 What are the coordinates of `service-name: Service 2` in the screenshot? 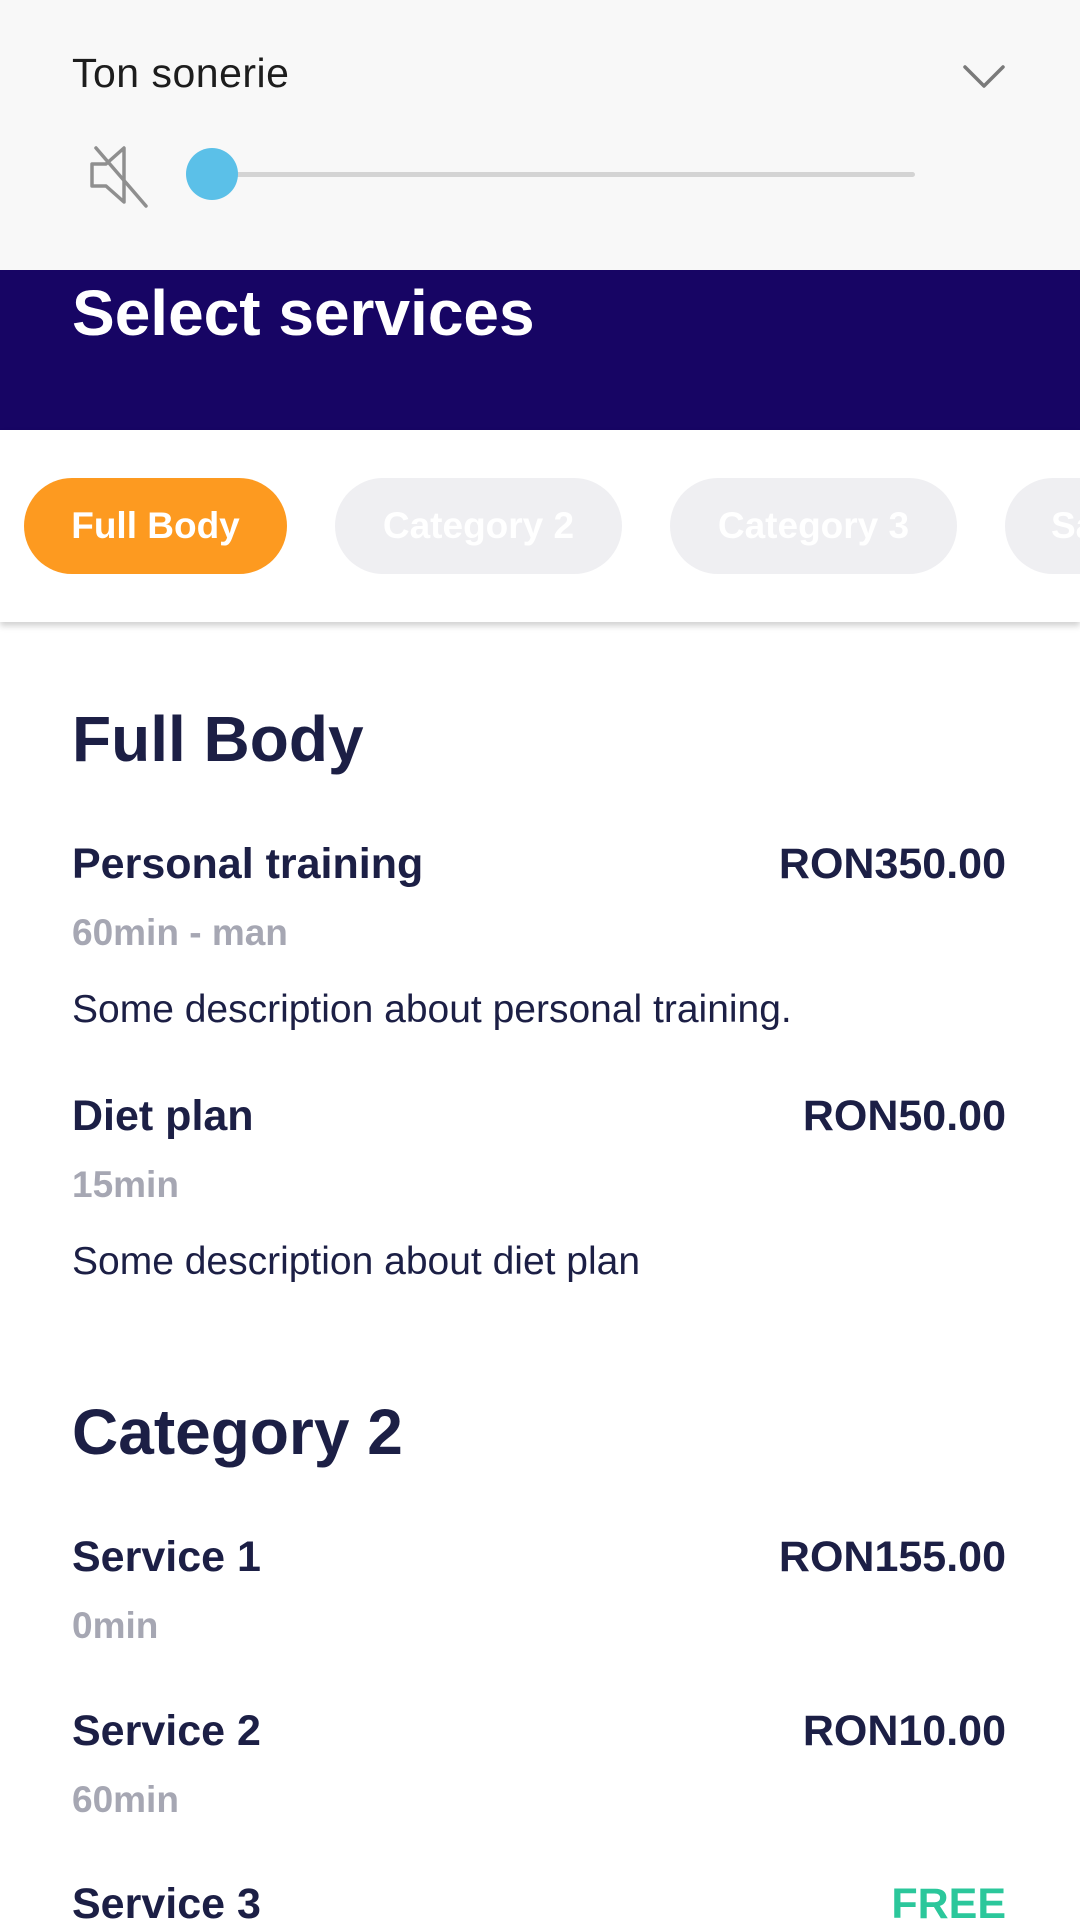 It's located at (166, 1731).